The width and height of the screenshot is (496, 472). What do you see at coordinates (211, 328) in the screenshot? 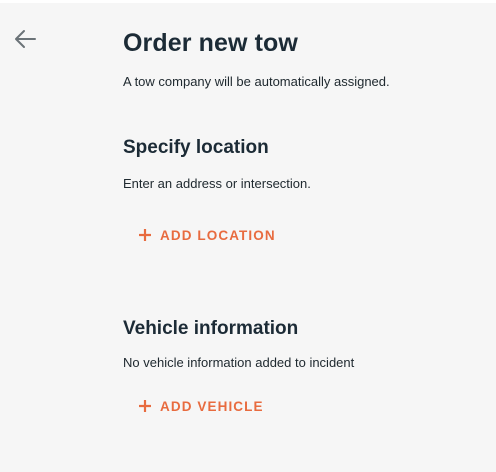
I see `vehicle-section-title: Vehicle information` at bounding box center [211, 328].